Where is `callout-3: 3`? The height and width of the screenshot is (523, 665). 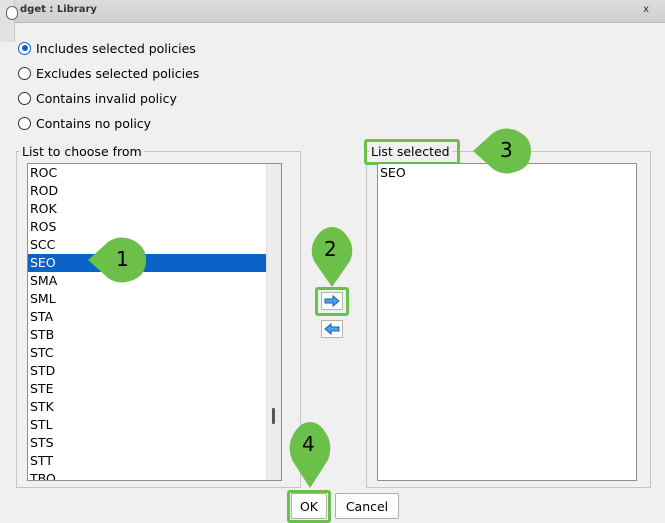 callout-3: 3 is located at coordinates (502, 151).